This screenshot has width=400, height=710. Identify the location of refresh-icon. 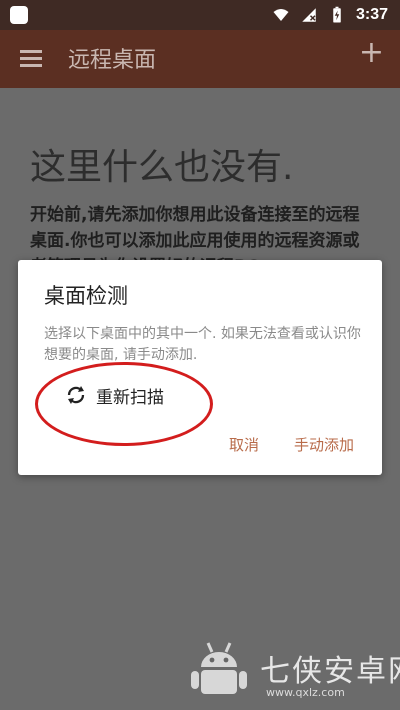
(76, 395).